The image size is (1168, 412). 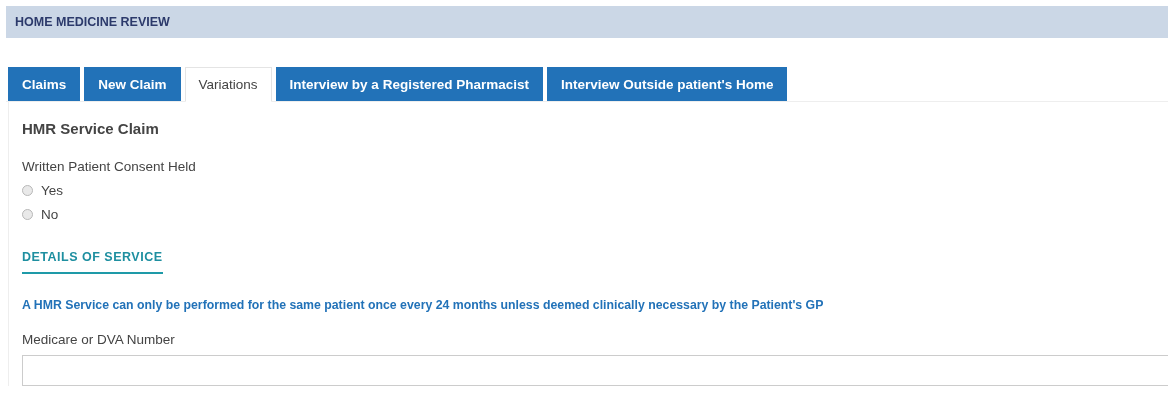 What do you see at coordinates (44, 84) in the screenshot?
I see `tab: Claims` at bounding box center [44, 84].